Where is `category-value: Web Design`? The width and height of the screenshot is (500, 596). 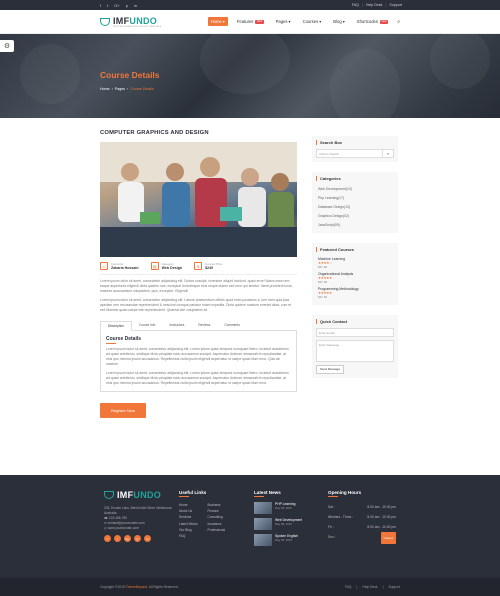
category-value: Web Design is located at coordinates (172, 268).